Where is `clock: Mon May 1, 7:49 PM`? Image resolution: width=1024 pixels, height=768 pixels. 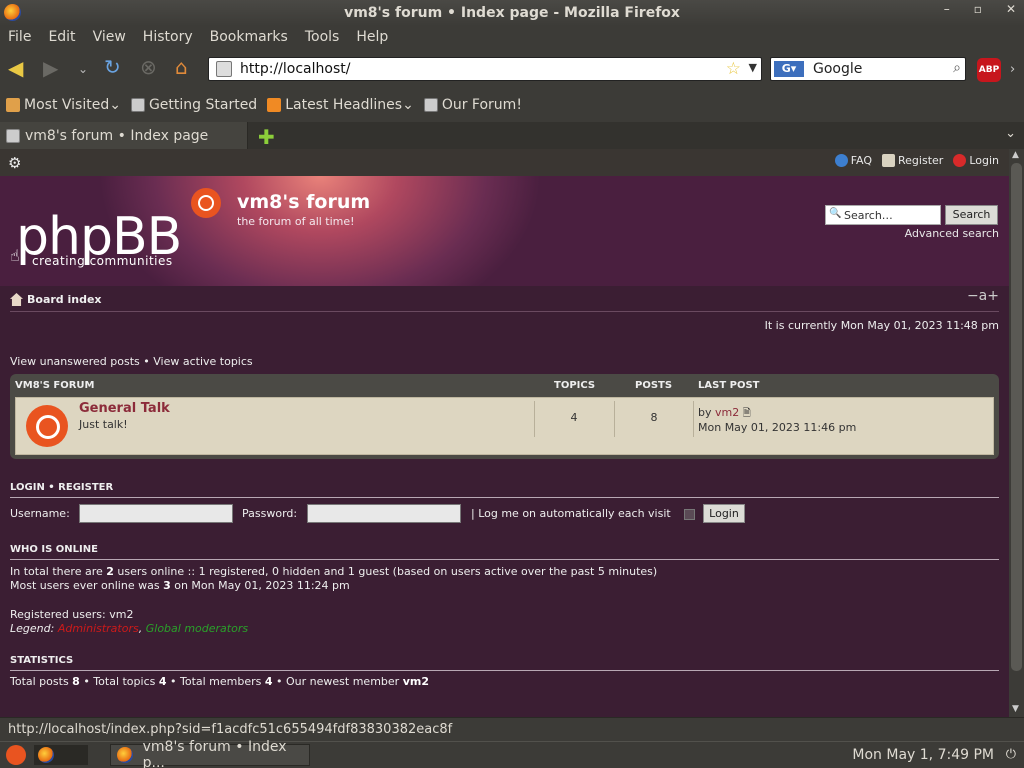 clock: Mon May 1, 7:49 PM is located at coordinates (923, 755).